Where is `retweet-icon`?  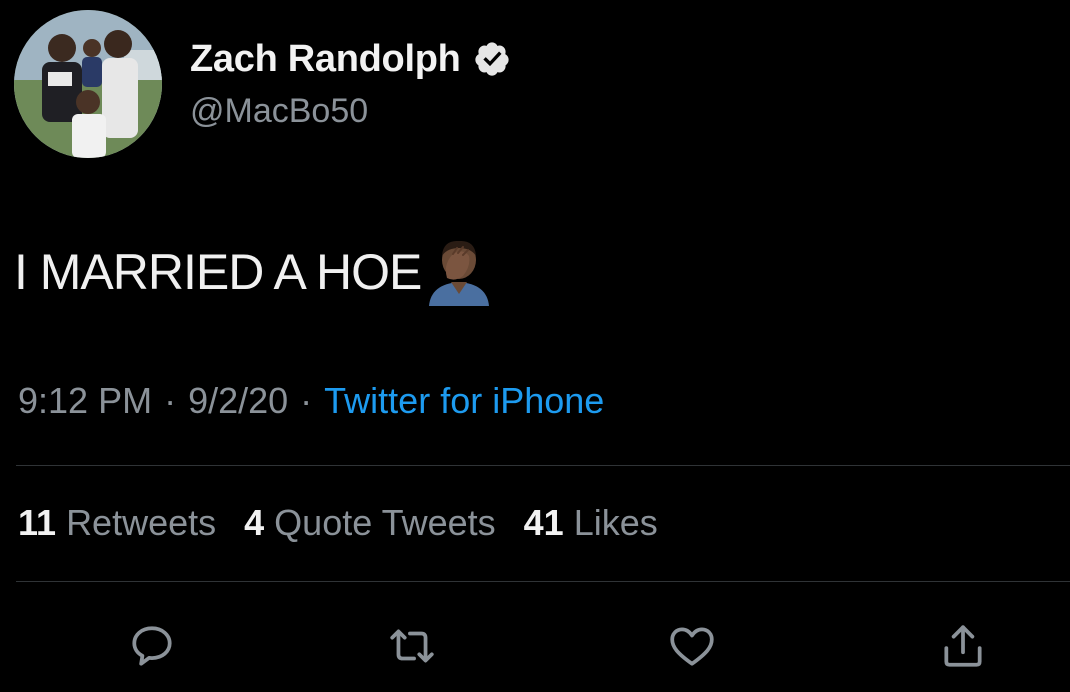
retweet-icon is located at coordinates (412, 646).